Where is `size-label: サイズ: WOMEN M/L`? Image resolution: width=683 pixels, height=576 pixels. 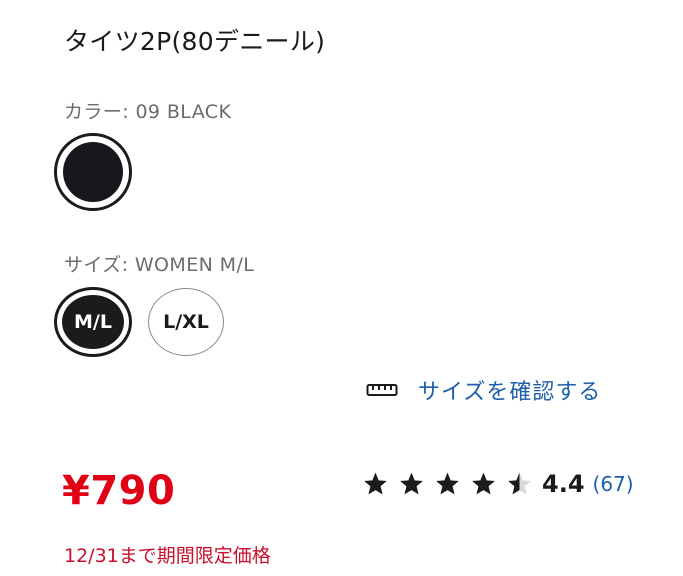 size-label: サイズ: WOMEN M/L is located at coordinates (159, 265).